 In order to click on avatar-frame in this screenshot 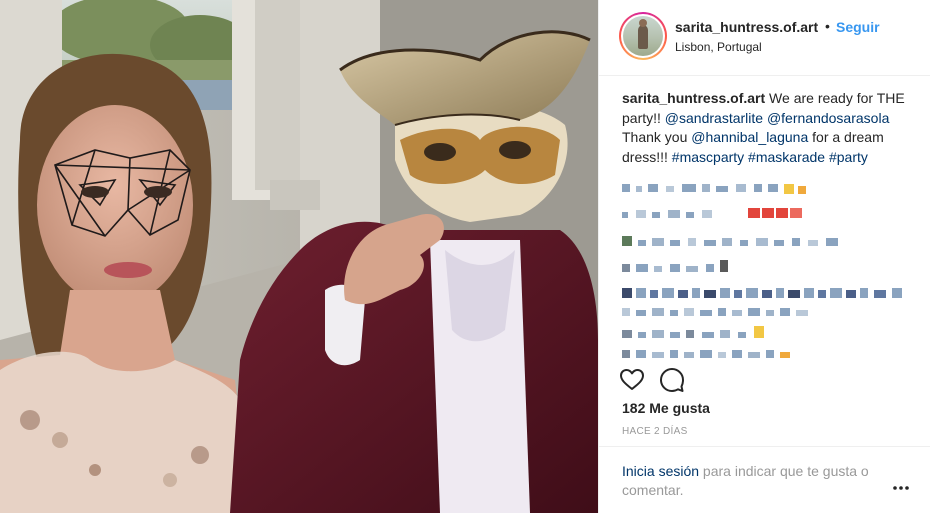, I will do `click(643, 36)`.